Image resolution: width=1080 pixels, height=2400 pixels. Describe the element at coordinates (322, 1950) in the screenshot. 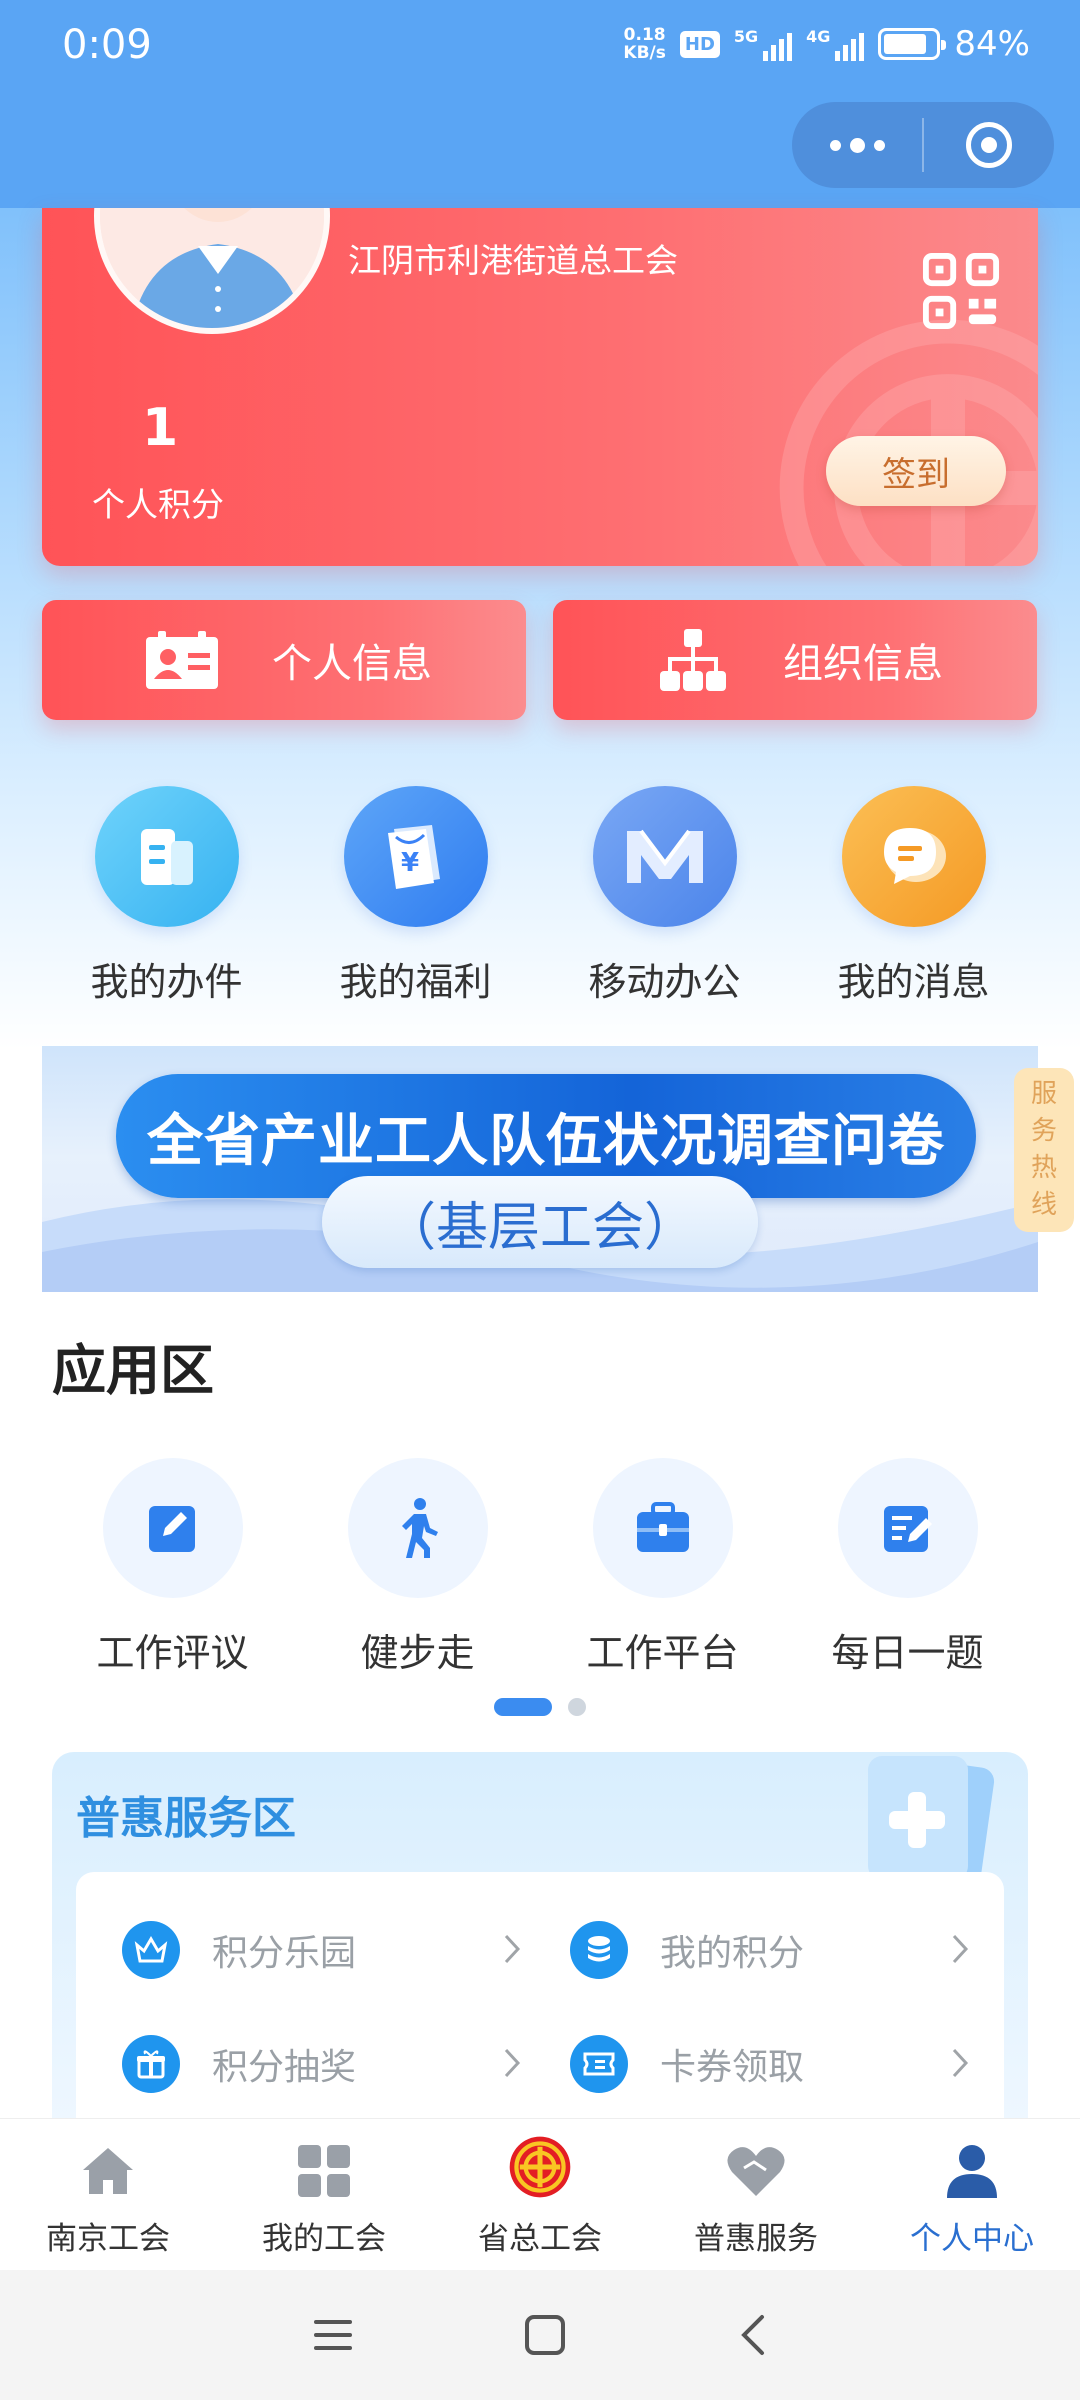

I see `benefit-item-points-park: 积分乐园` at that location.